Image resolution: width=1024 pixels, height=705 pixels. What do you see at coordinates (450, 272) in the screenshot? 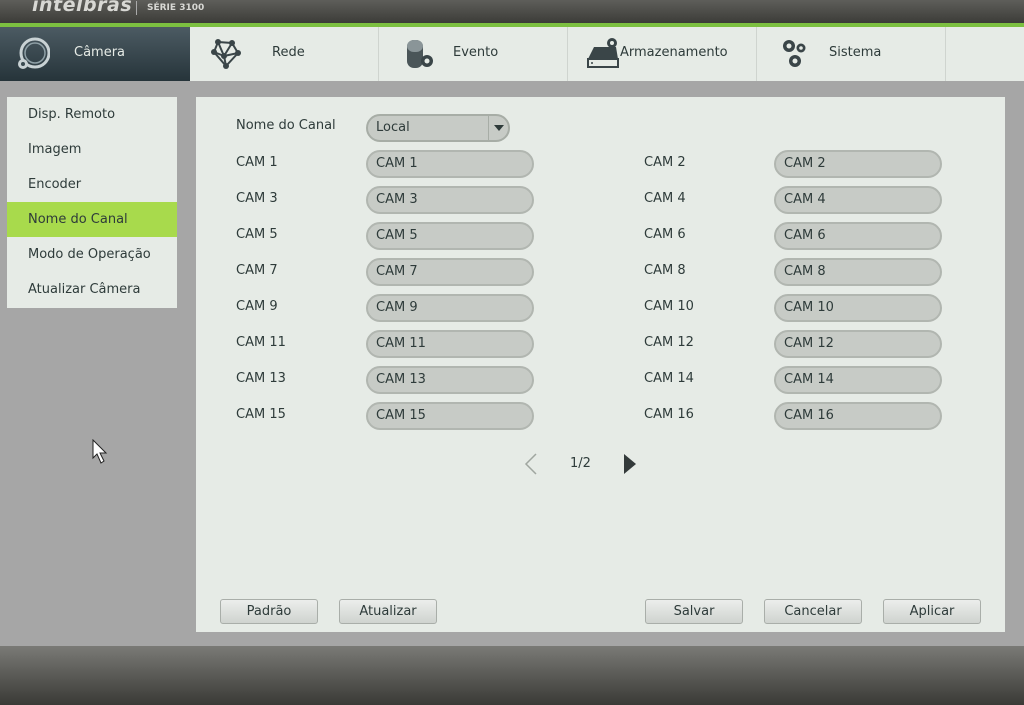
I see `channel-name-input: CAM 7` at bounding box center [450, 272].